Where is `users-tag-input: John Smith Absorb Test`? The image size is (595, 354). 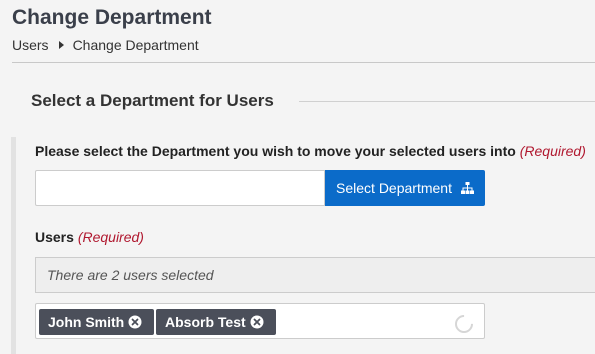
users-tag-input: John Smith Absorb Test is located at coordinates (260, 321).